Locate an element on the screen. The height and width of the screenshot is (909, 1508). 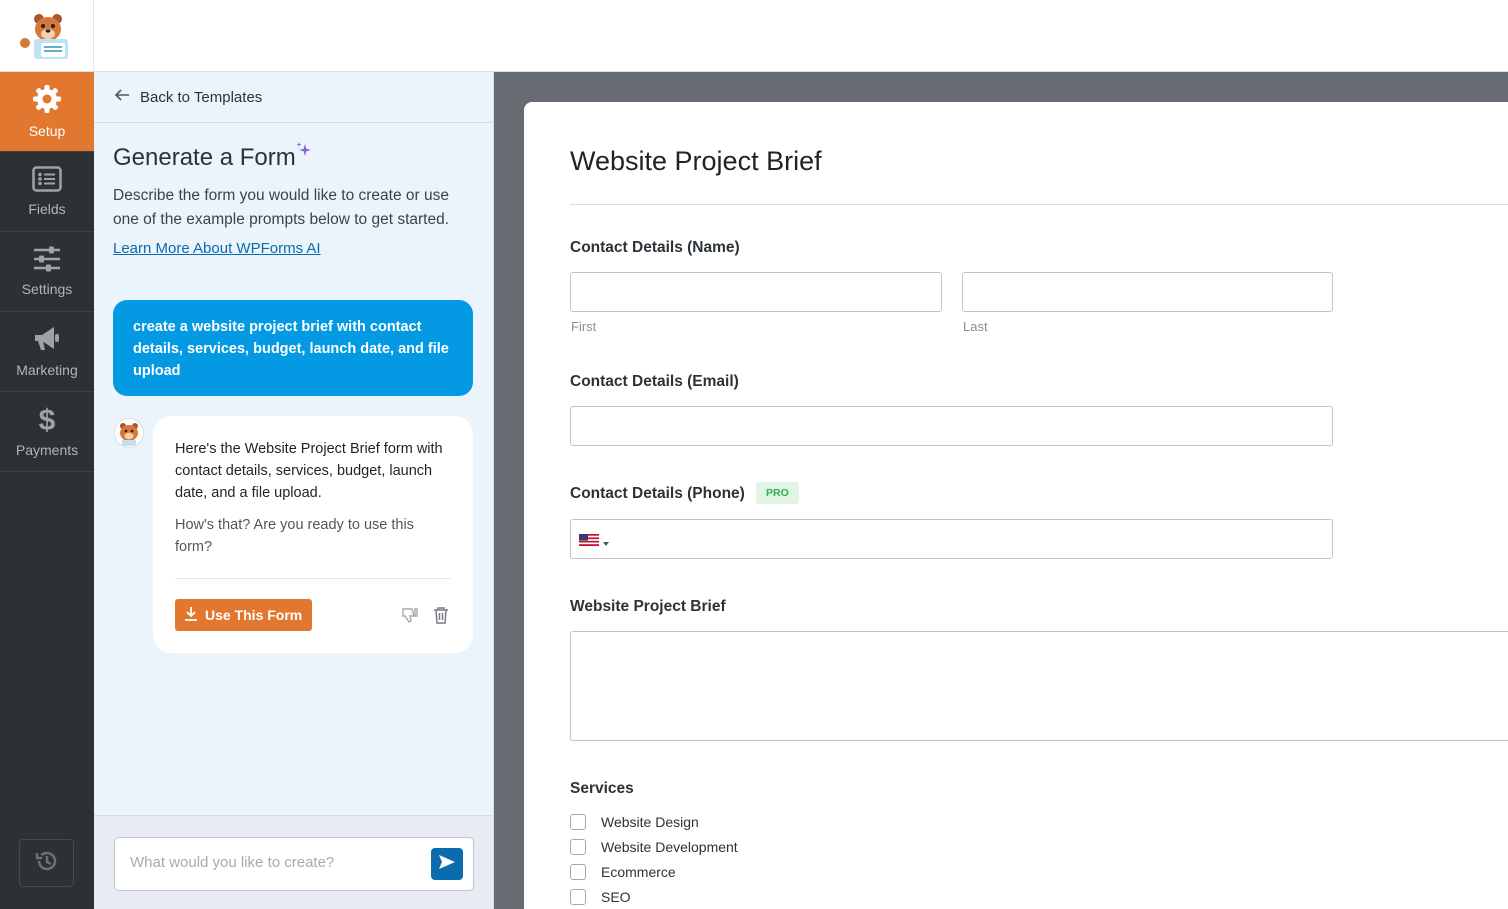
nav-item-label: Marketing is located at coordinates (47, 370).